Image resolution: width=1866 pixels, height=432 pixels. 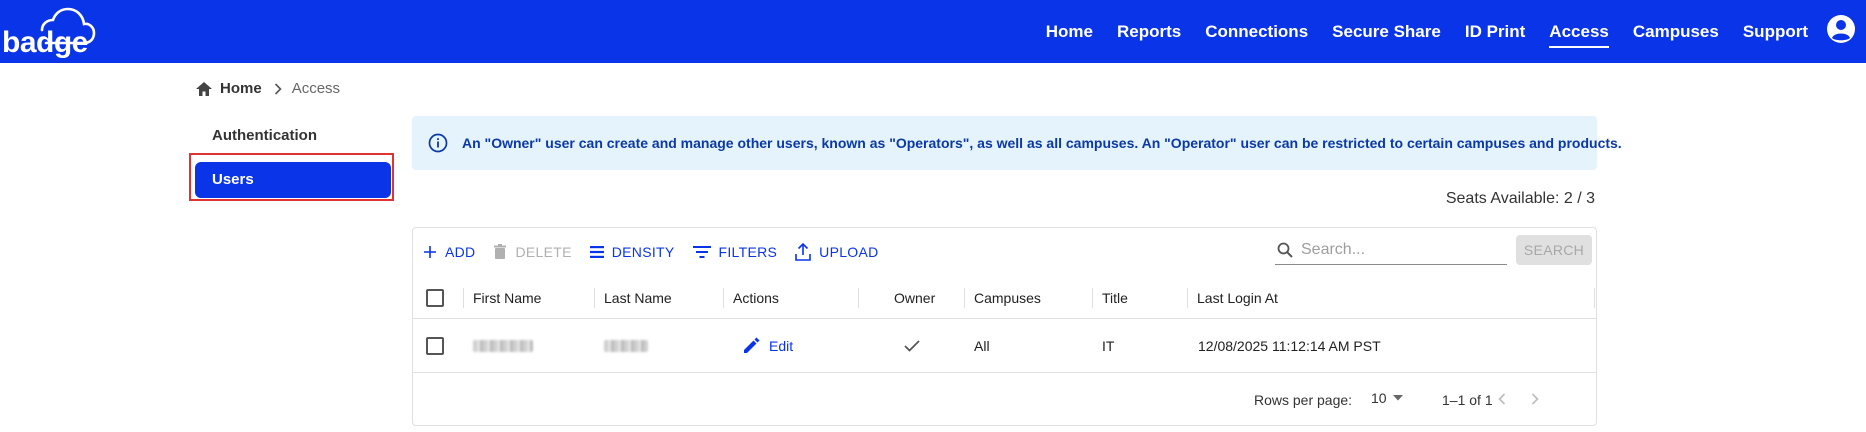 I want to click on nav-campuses: Campuses, so click(x=1676, y=31).